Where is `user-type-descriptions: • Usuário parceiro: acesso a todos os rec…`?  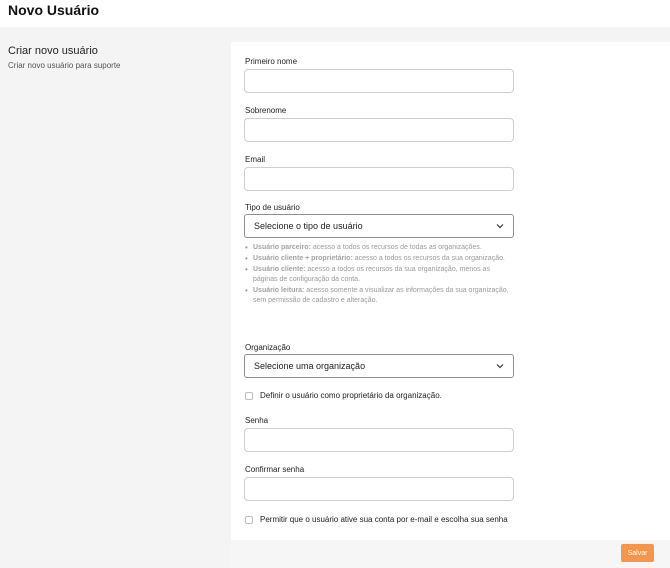 user-type-descriptions: • Usuário parceiro: acesso a todos os rec… is located at coordinates (379, 275).